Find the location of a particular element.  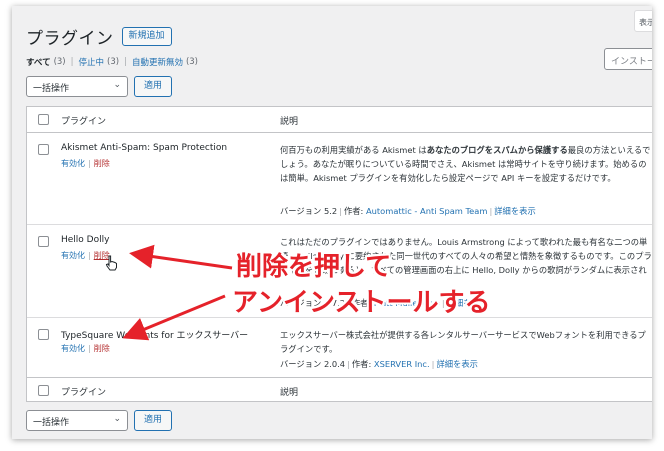

hand-cursor-icon is located at coordinates (111, 263).